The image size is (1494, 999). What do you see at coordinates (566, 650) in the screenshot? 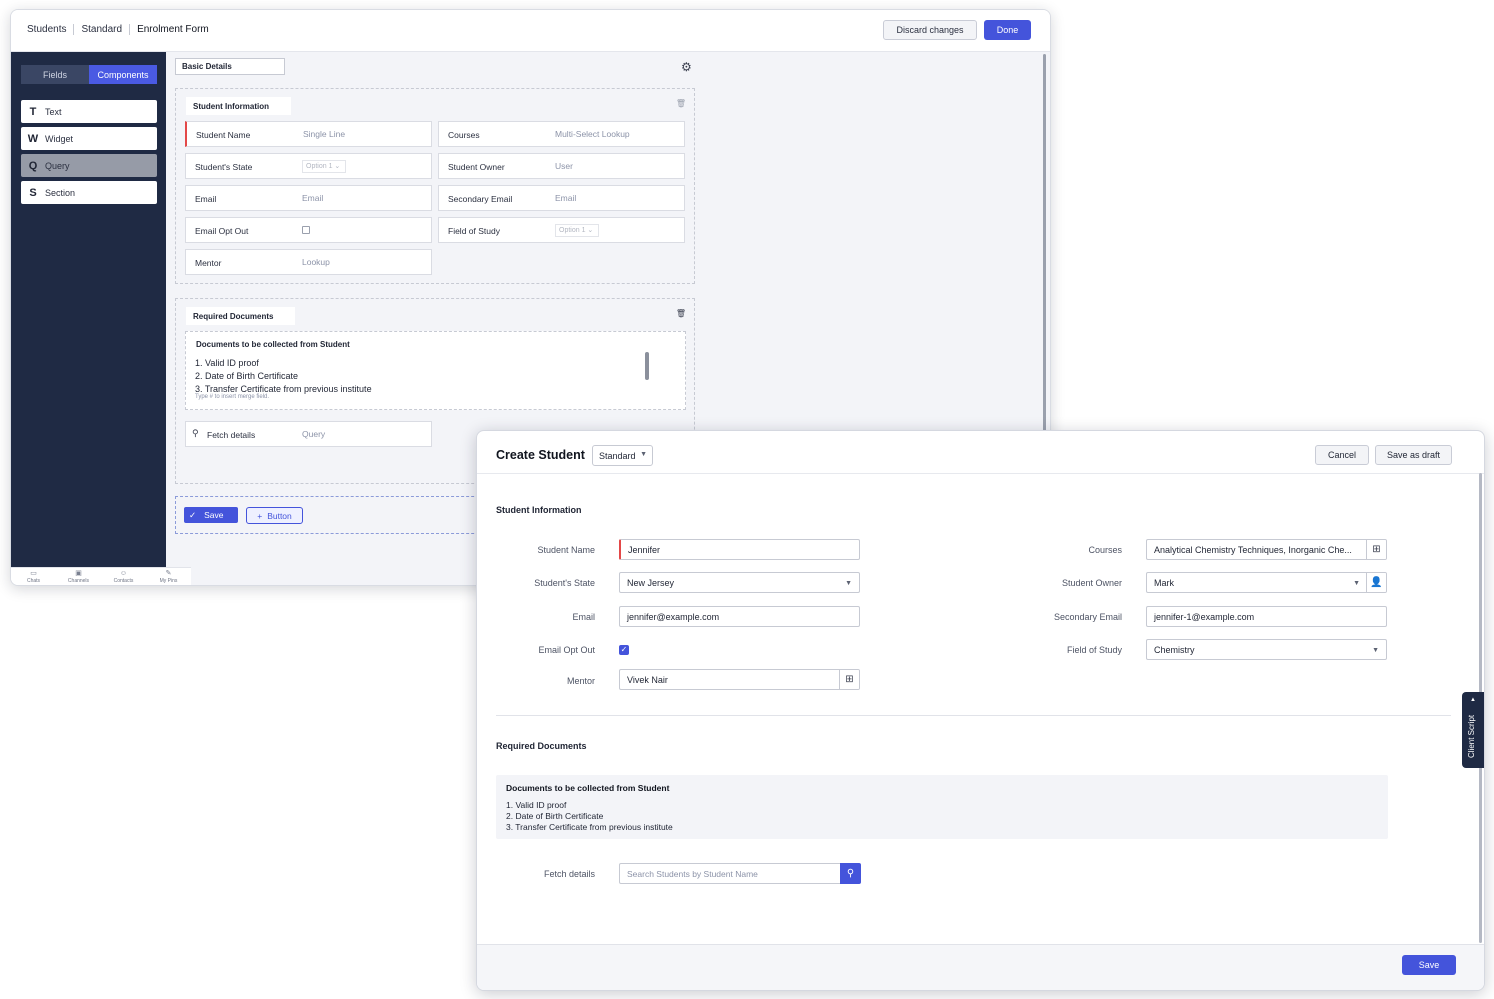
I see `email-opt-out-label: Email Opt Out` at bounding box center [566, 650].